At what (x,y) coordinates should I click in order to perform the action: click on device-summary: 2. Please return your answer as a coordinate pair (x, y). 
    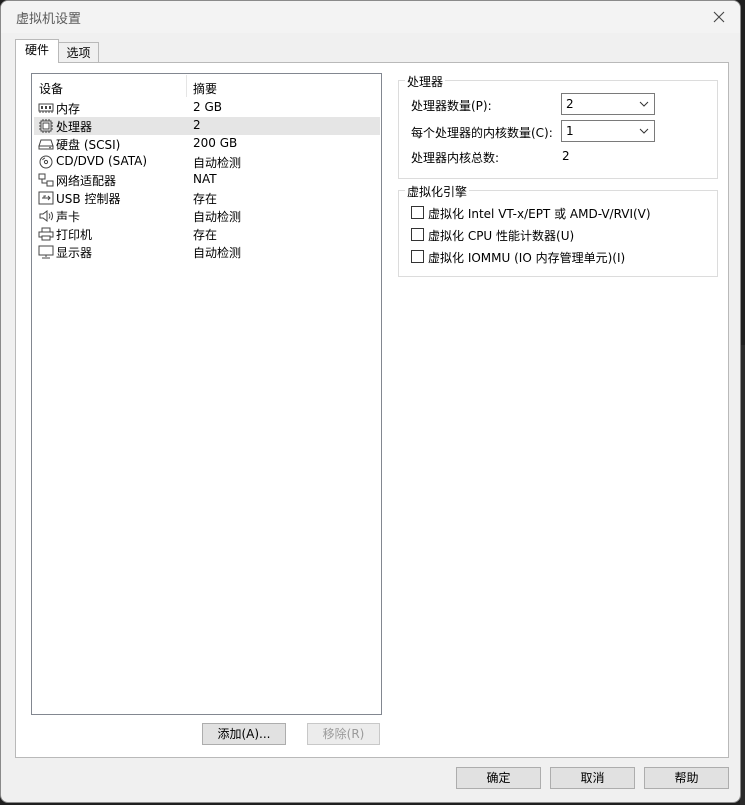
    Looking at the image, I should click on (197, 125).